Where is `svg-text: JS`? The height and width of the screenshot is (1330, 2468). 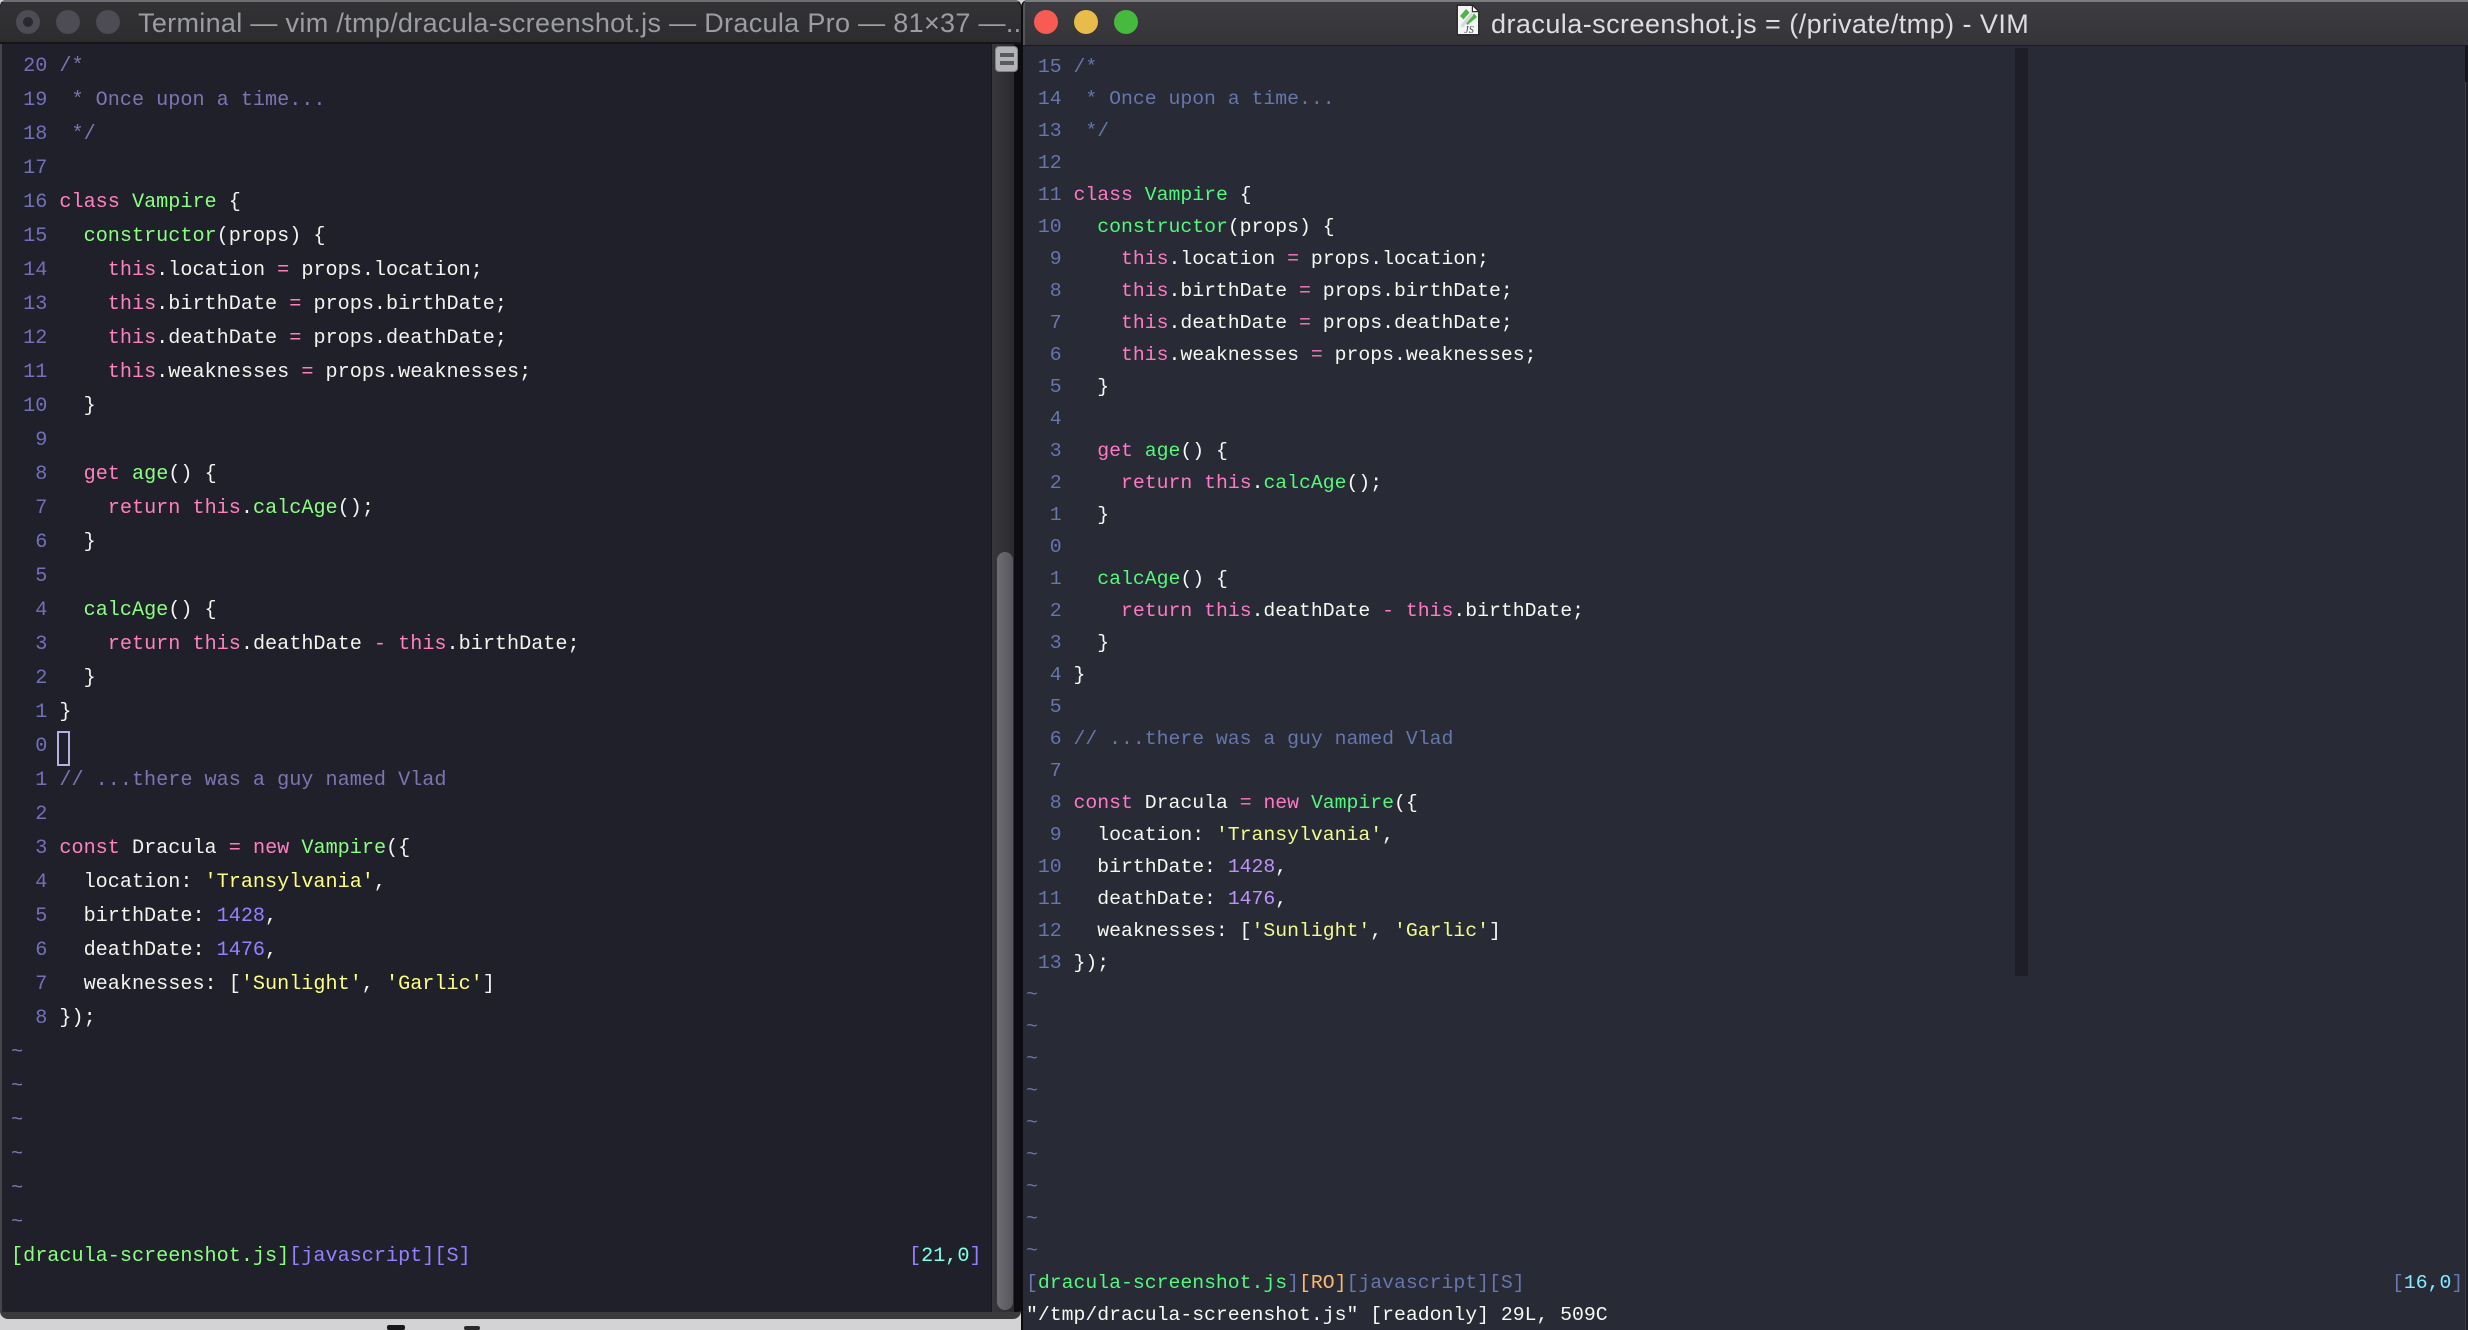 svg-text: JS is located at coordinates (1468, 30).